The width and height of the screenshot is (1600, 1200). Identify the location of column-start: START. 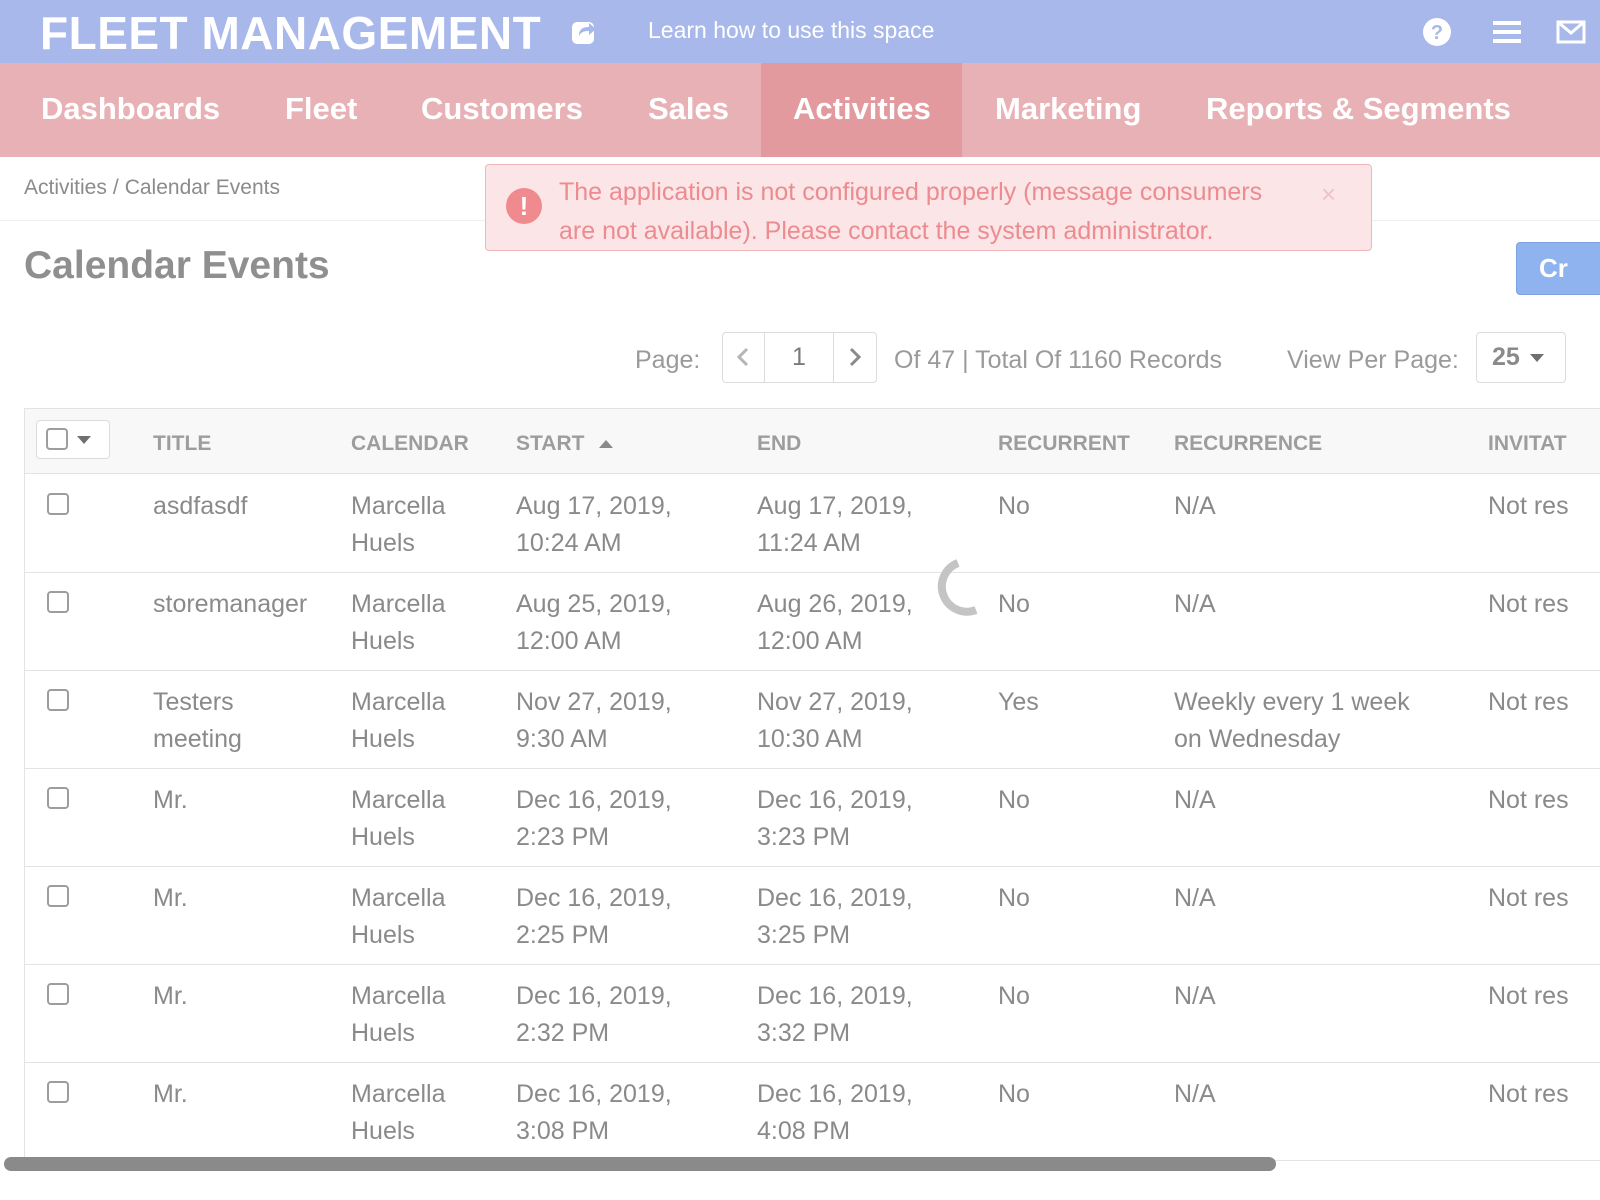
(565, 444).